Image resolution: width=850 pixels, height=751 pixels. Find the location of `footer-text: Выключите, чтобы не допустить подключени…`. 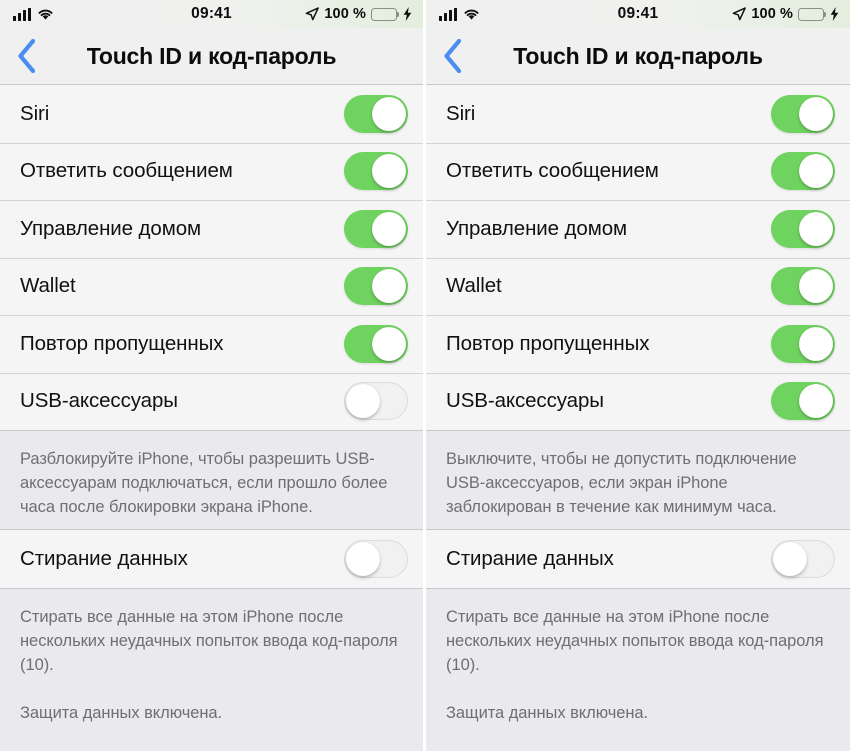

footer-text: Выключите, чтобы не допустить подключени… is located at coordinates (621, 483).